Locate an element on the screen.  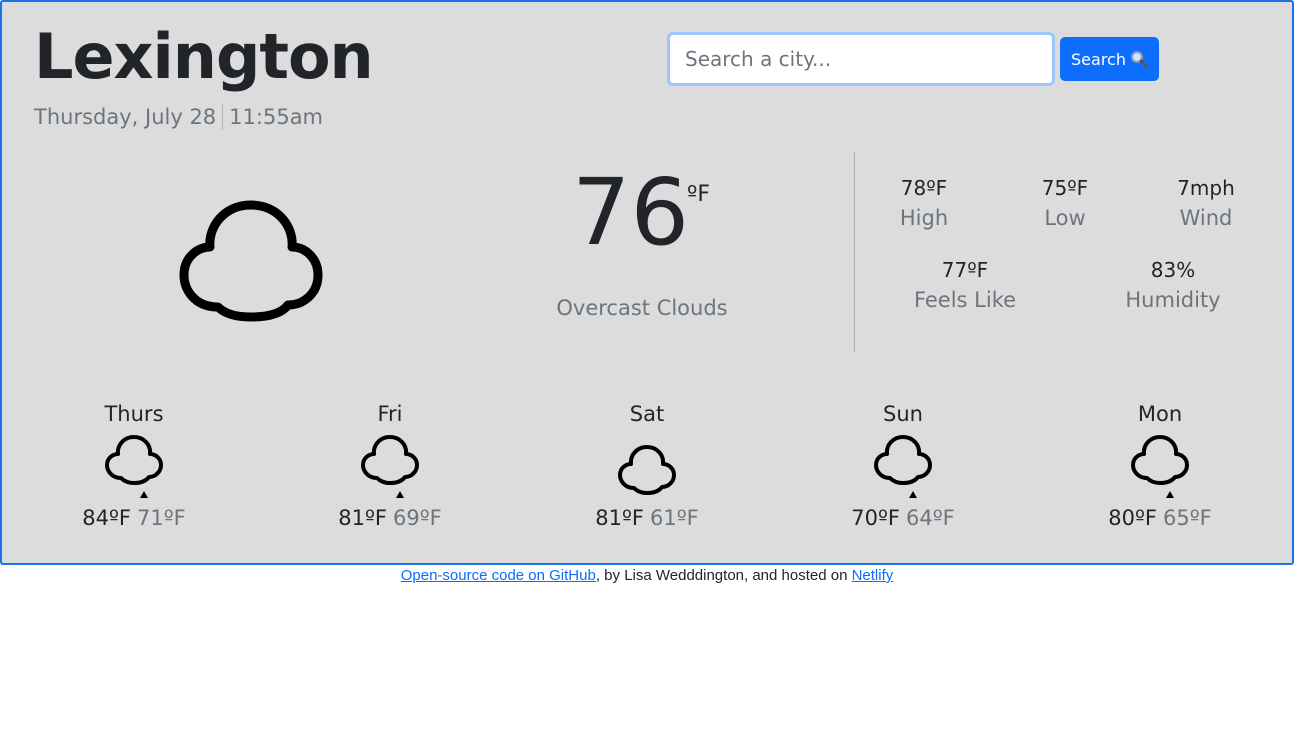
forecast-temps: 84ºF 71ºF is located at coordinates (134, 518).